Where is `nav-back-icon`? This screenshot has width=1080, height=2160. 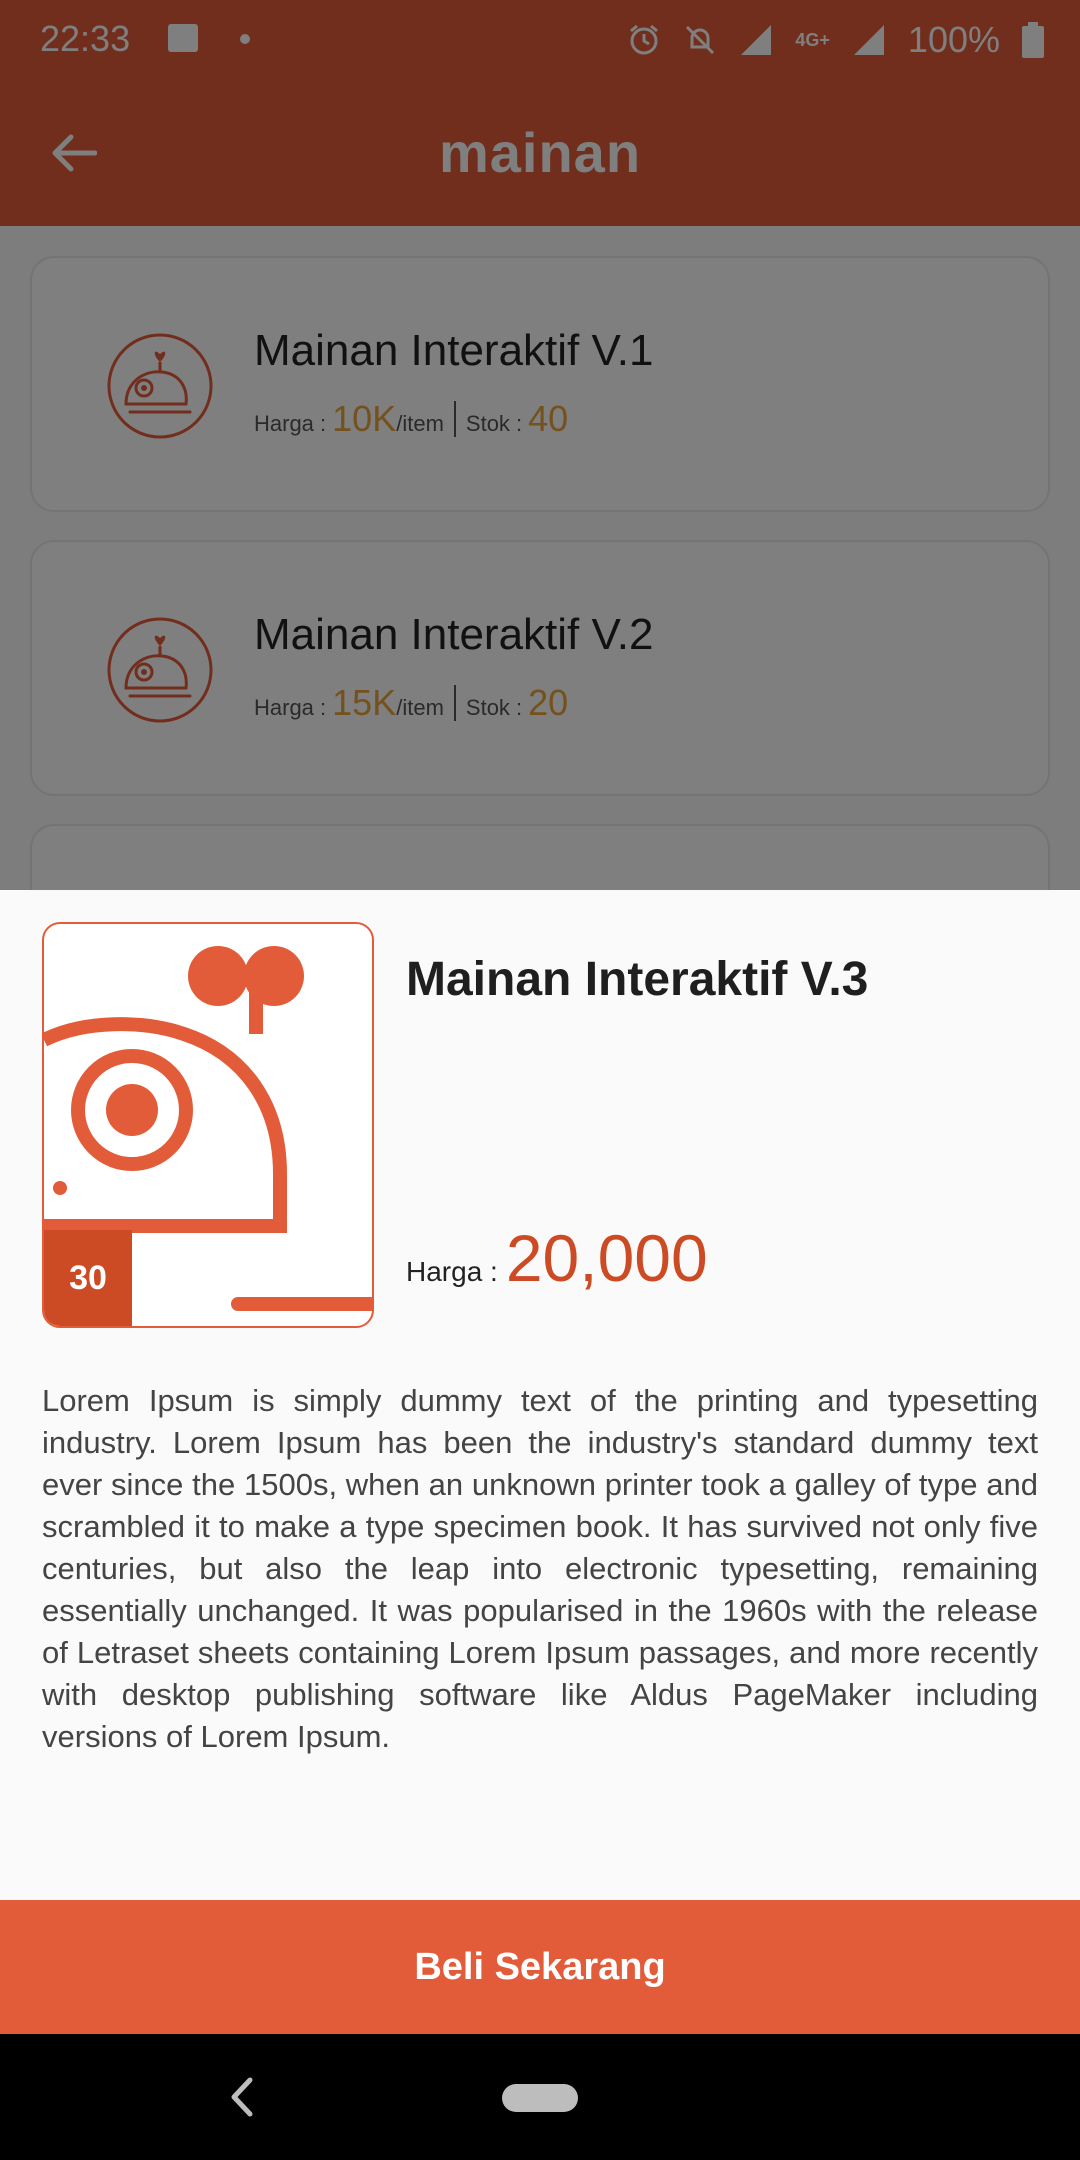
nav-back-icon is located at coordinates (242, 2097).